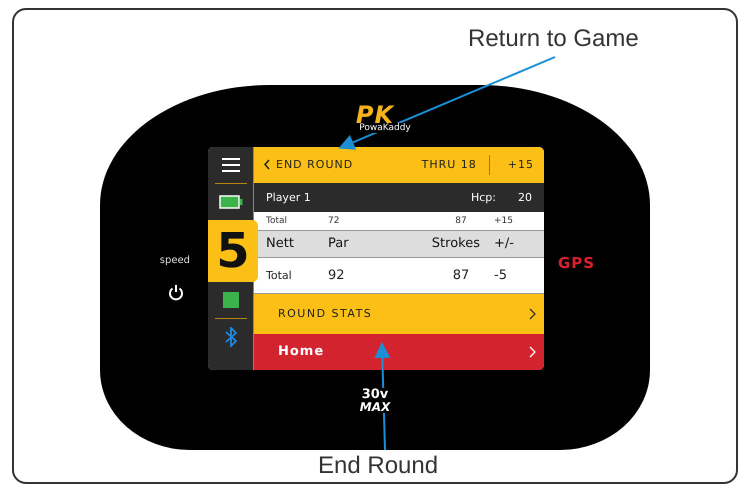 The width and height of the screenshot is (754, 493). Describe the element at coordinates (309, 165) in the screenshot. I see `end-round-button: END ROUND` at that location.